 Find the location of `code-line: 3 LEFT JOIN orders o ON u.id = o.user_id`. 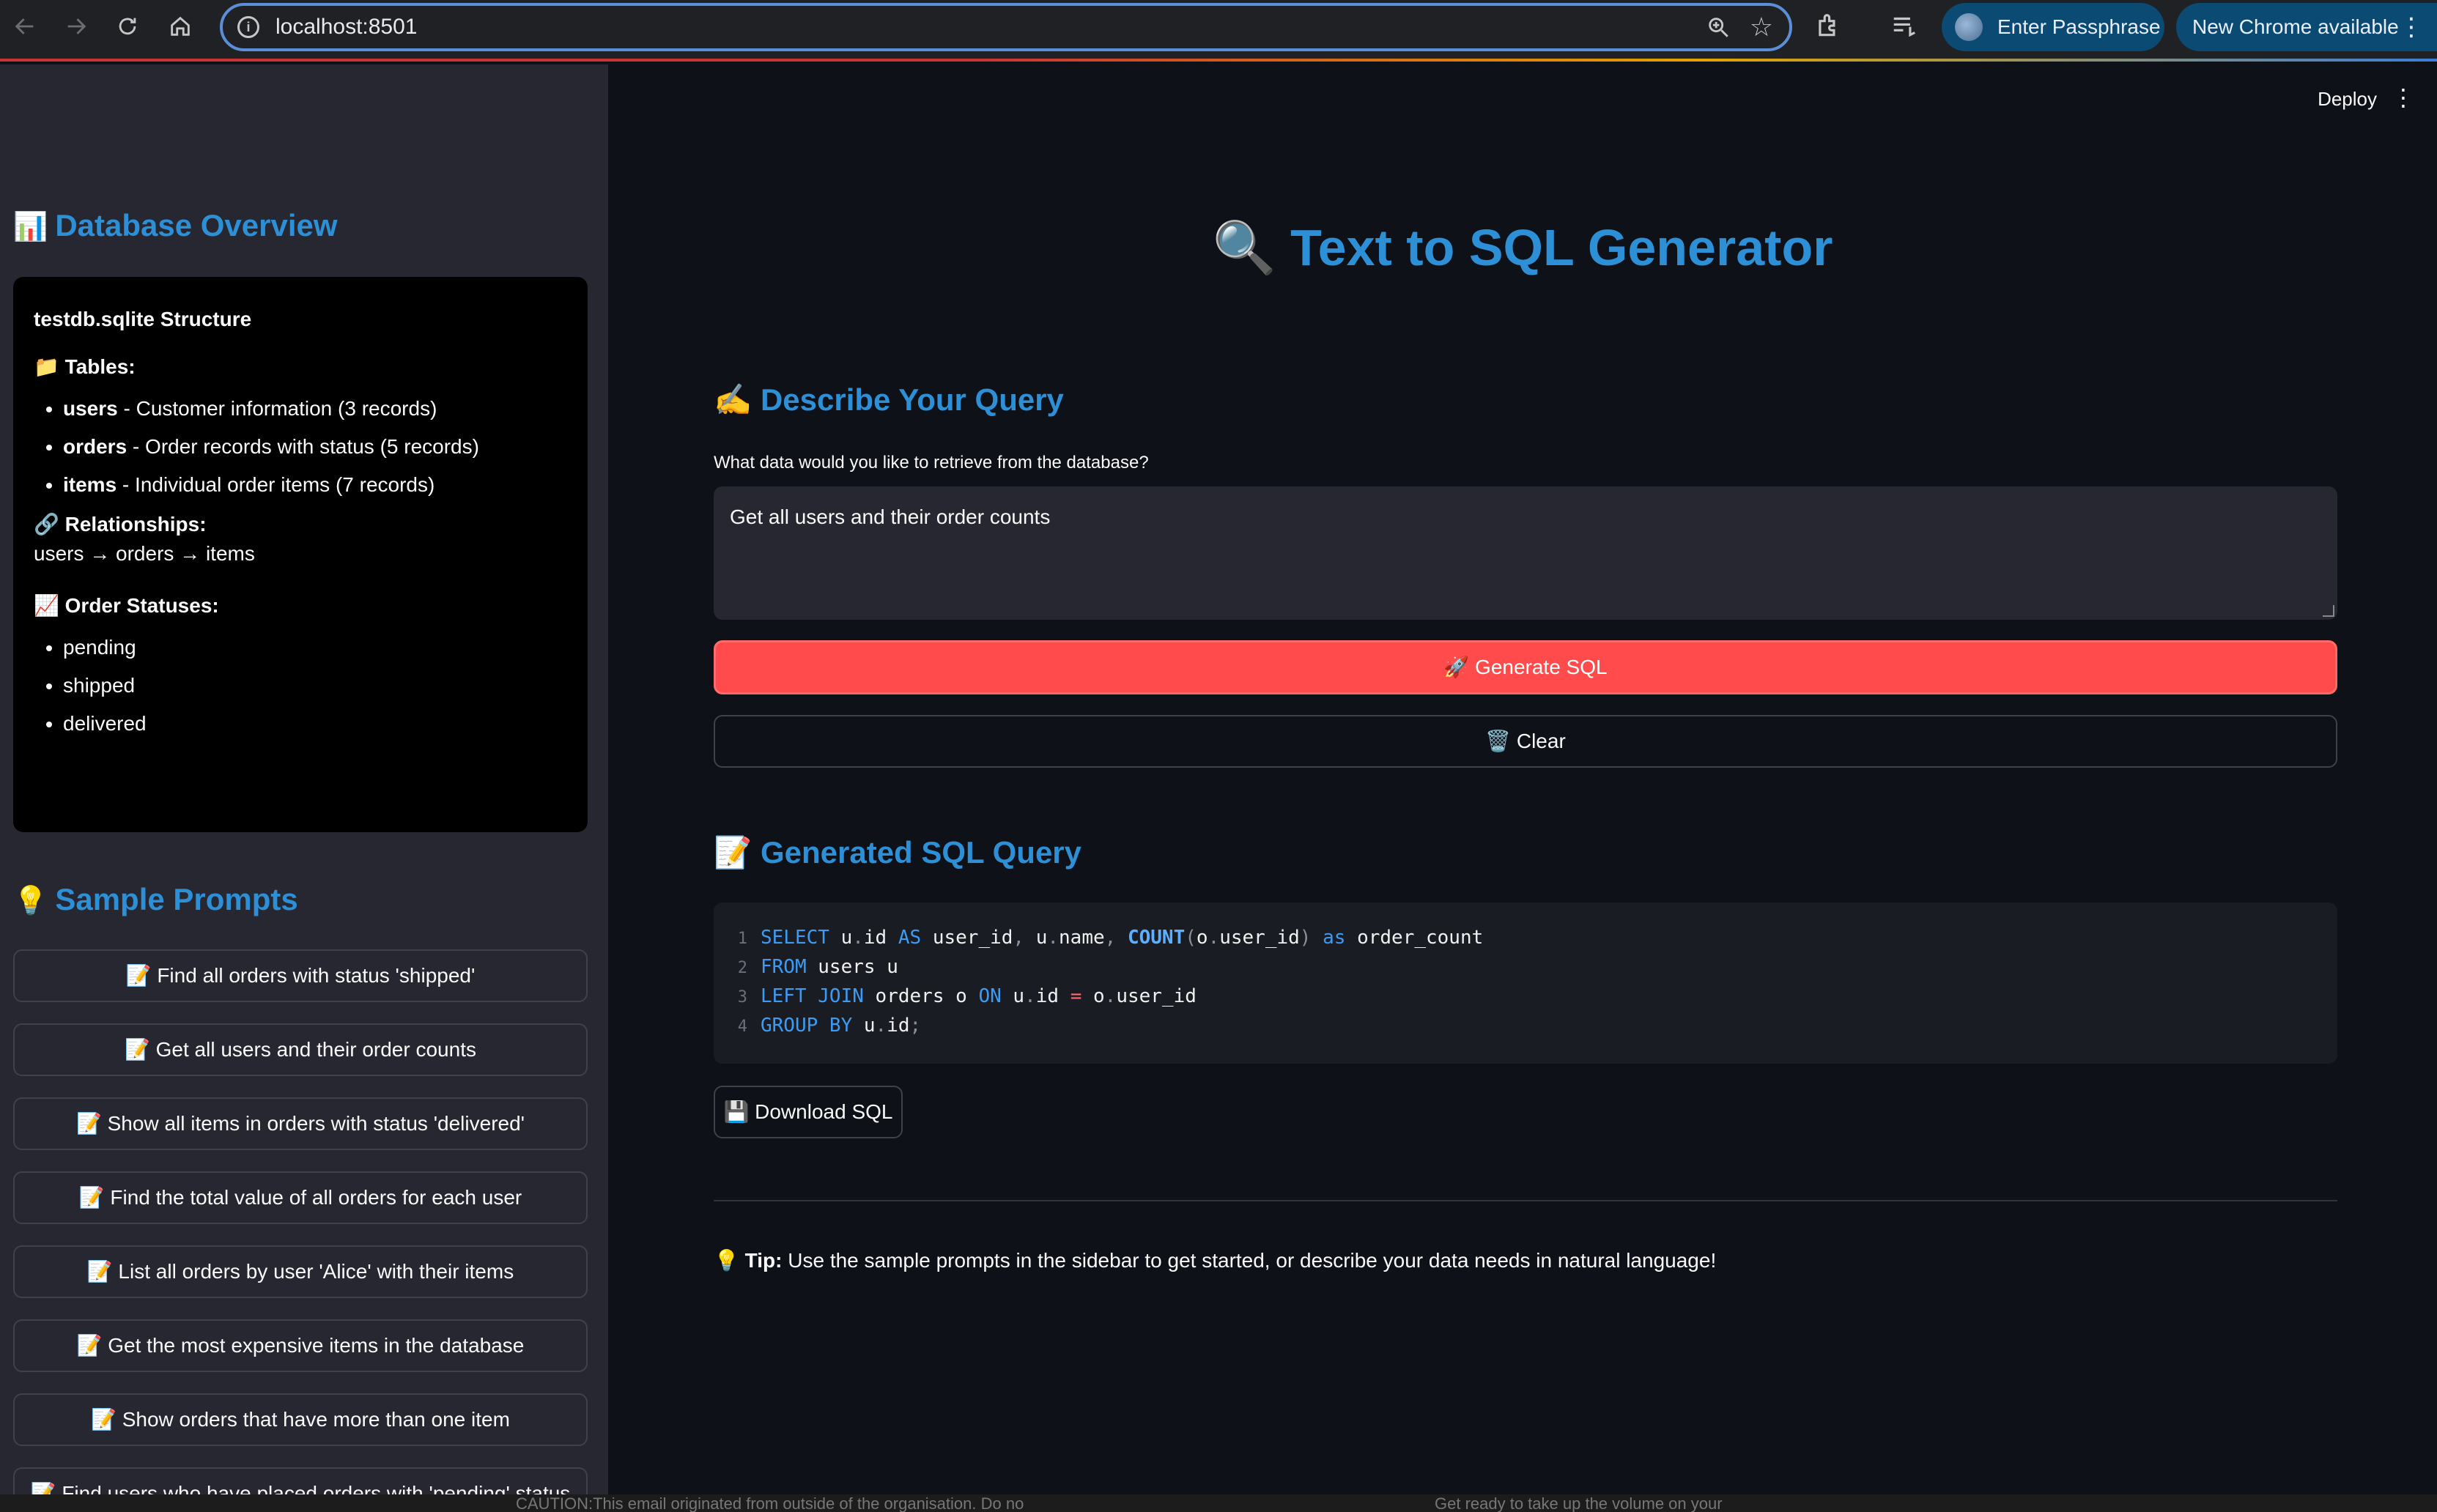

code-line: 3 LEFT JOIN orders o ON u.id = o.user_id is located at coordinates (967, 996).